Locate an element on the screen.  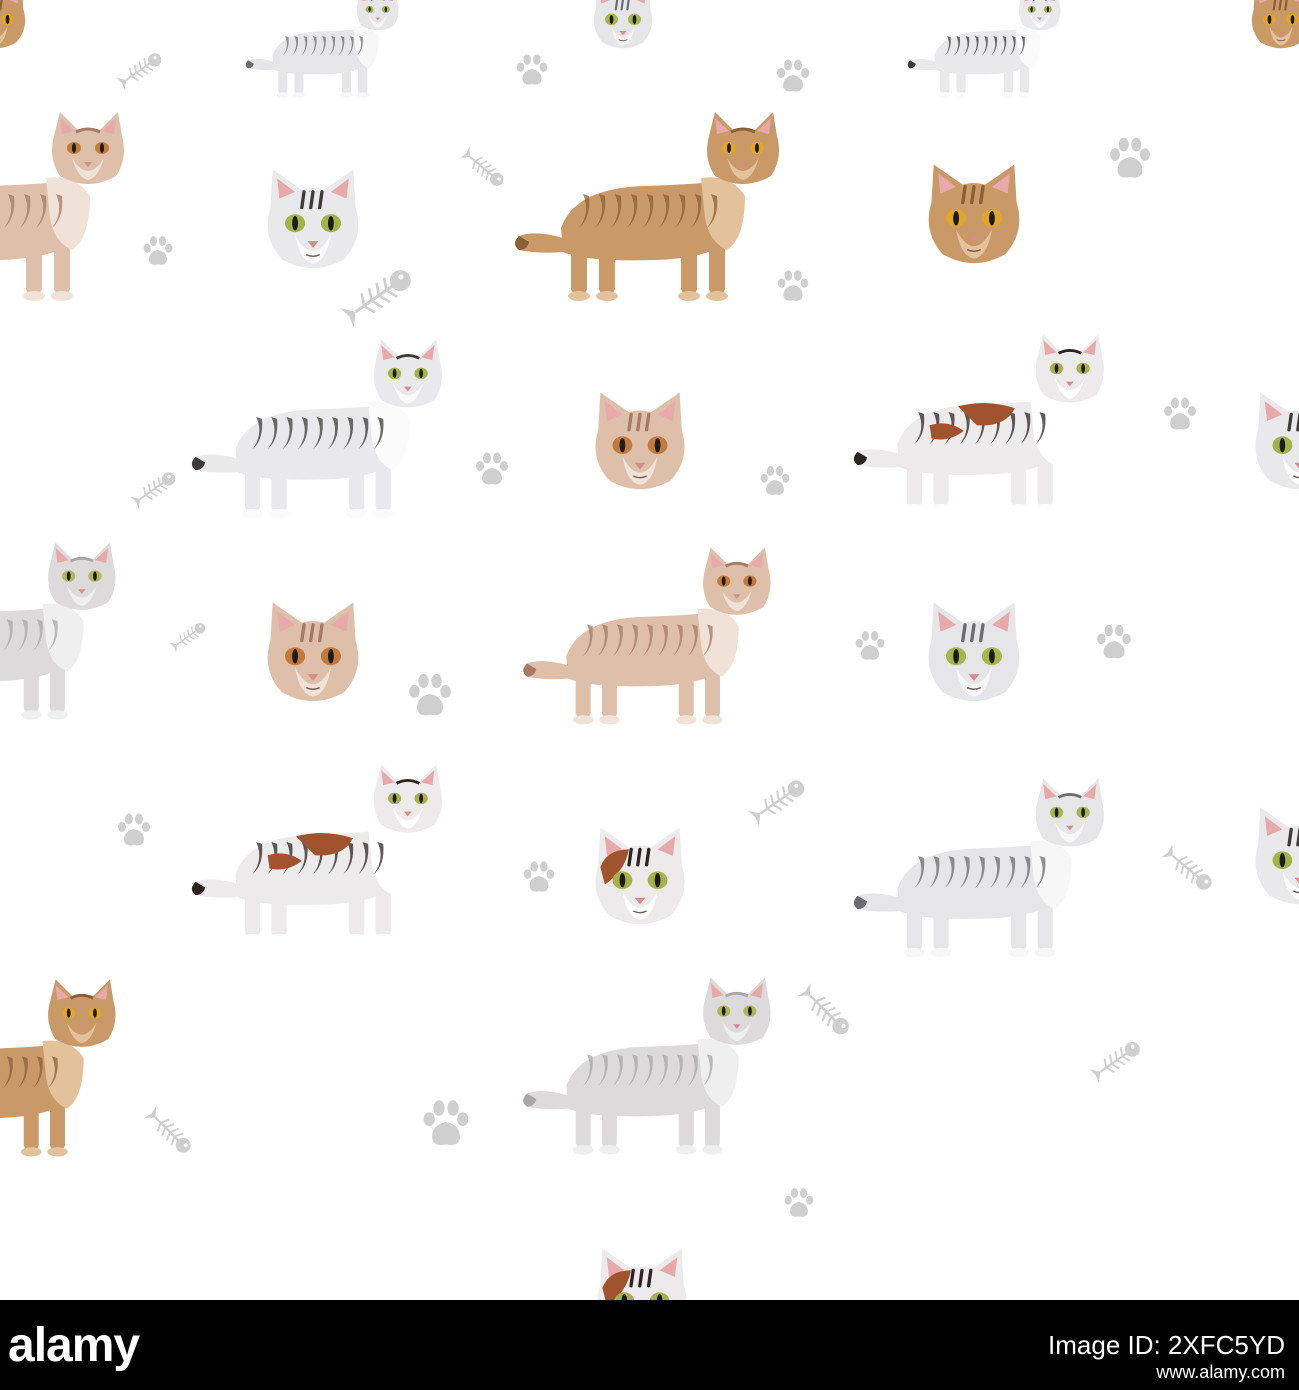
stock-url-label: www.alamy.com is located at coordinates (1220, 1372).